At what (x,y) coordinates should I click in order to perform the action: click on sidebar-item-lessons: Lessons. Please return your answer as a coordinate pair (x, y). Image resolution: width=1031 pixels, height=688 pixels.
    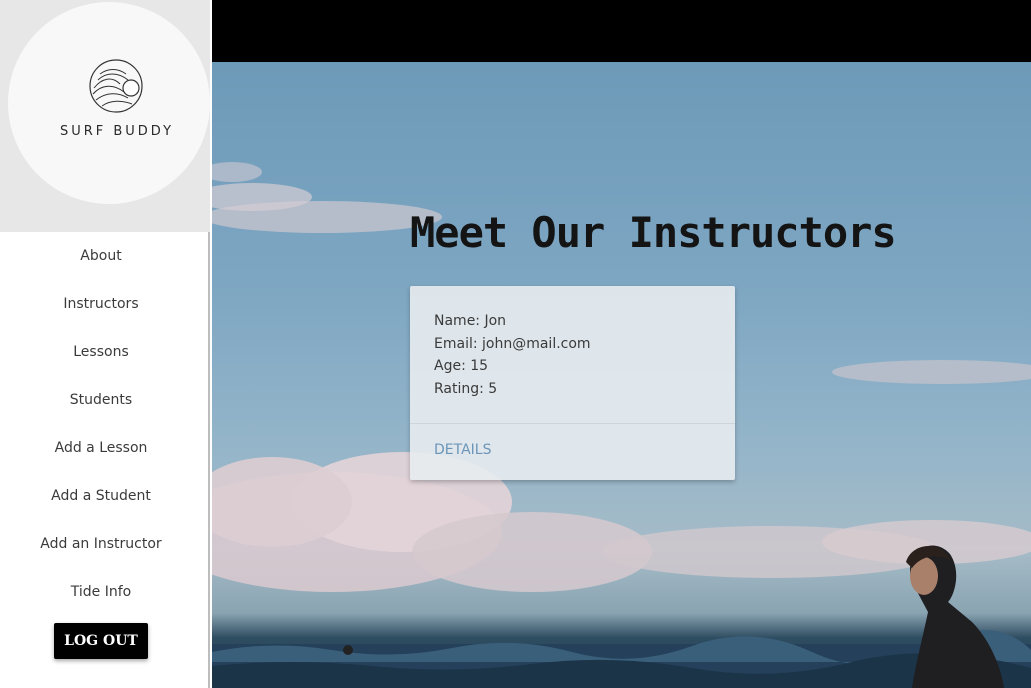
    Looking at the image, I should click on (101, 352).